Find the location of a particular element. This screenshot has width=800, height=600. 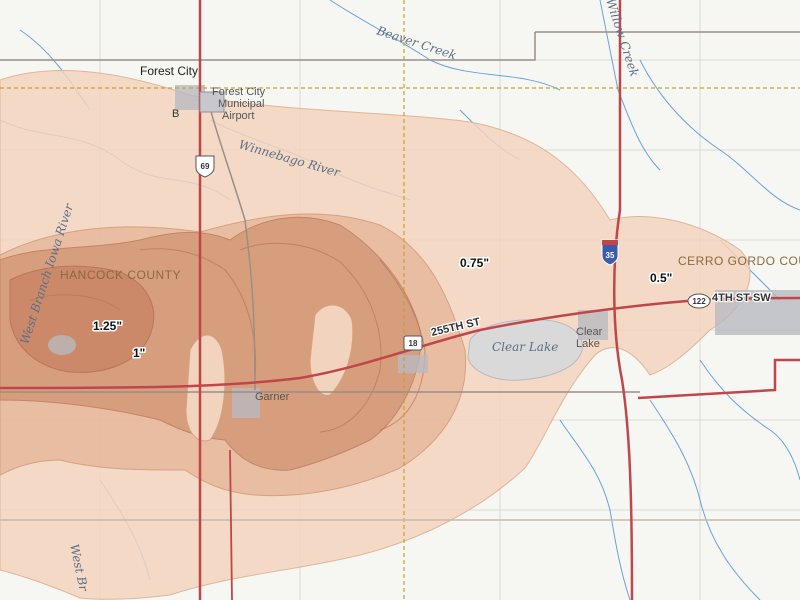

airport-label-2: Municipal is located at coordinates (241, 104).